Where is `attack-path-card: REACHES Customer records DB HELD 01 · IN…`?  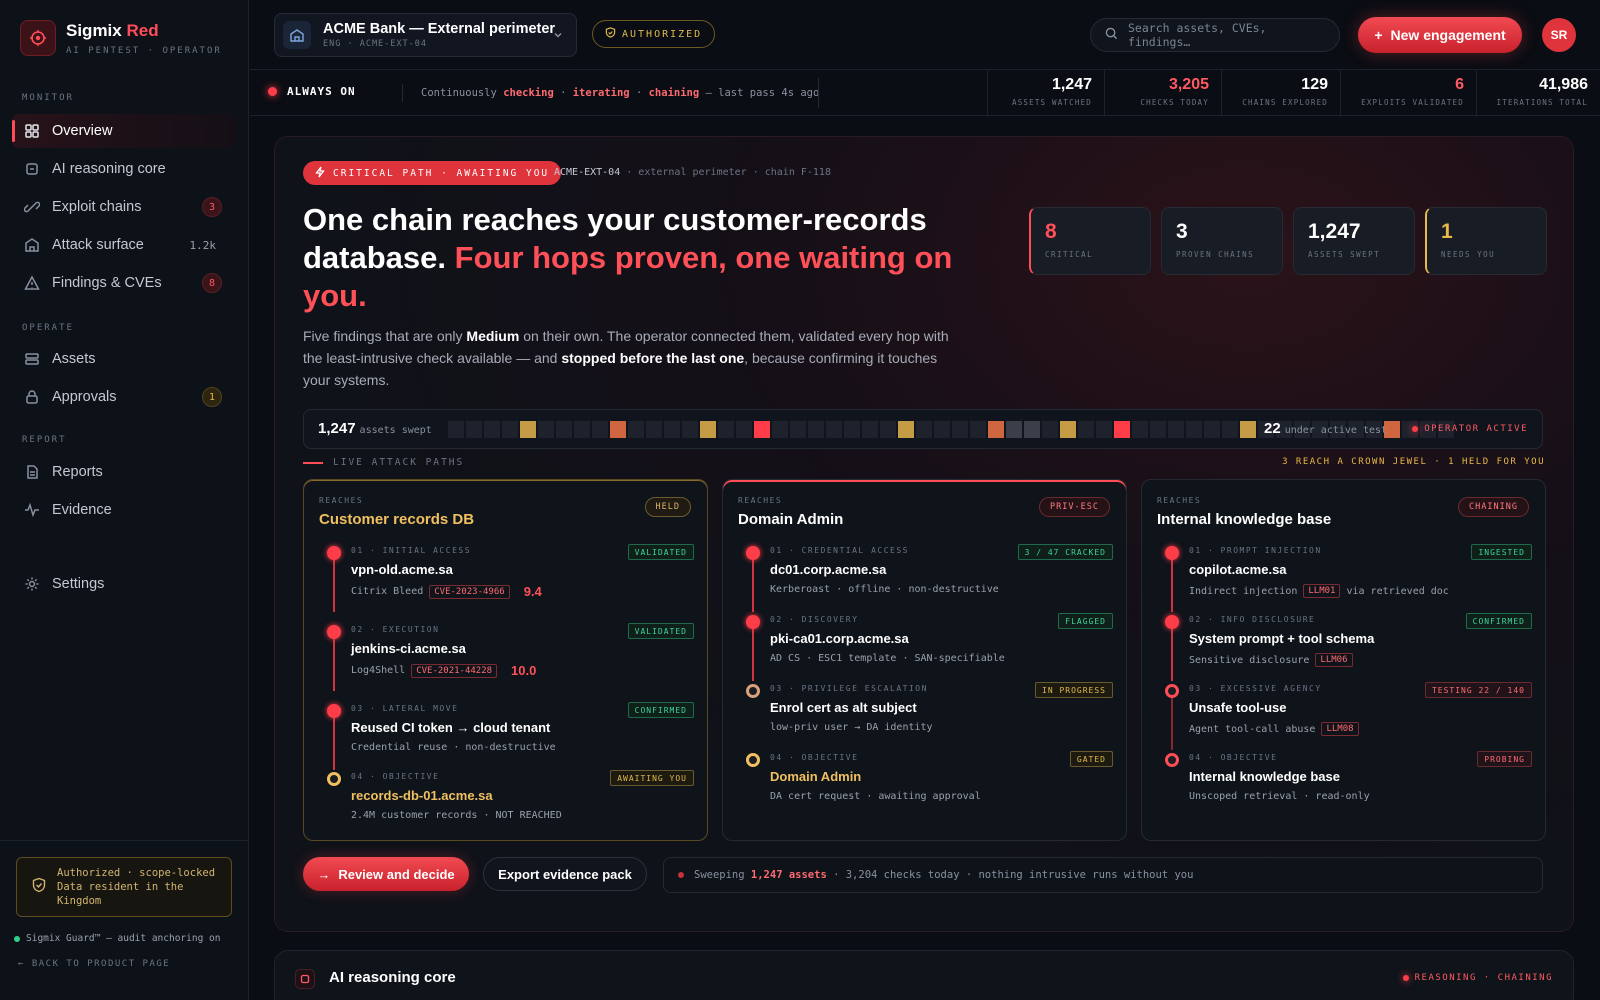 attack-path-card: REACHES Customer records DB HELD 01 · IN… is located at coordinates (505, 660).